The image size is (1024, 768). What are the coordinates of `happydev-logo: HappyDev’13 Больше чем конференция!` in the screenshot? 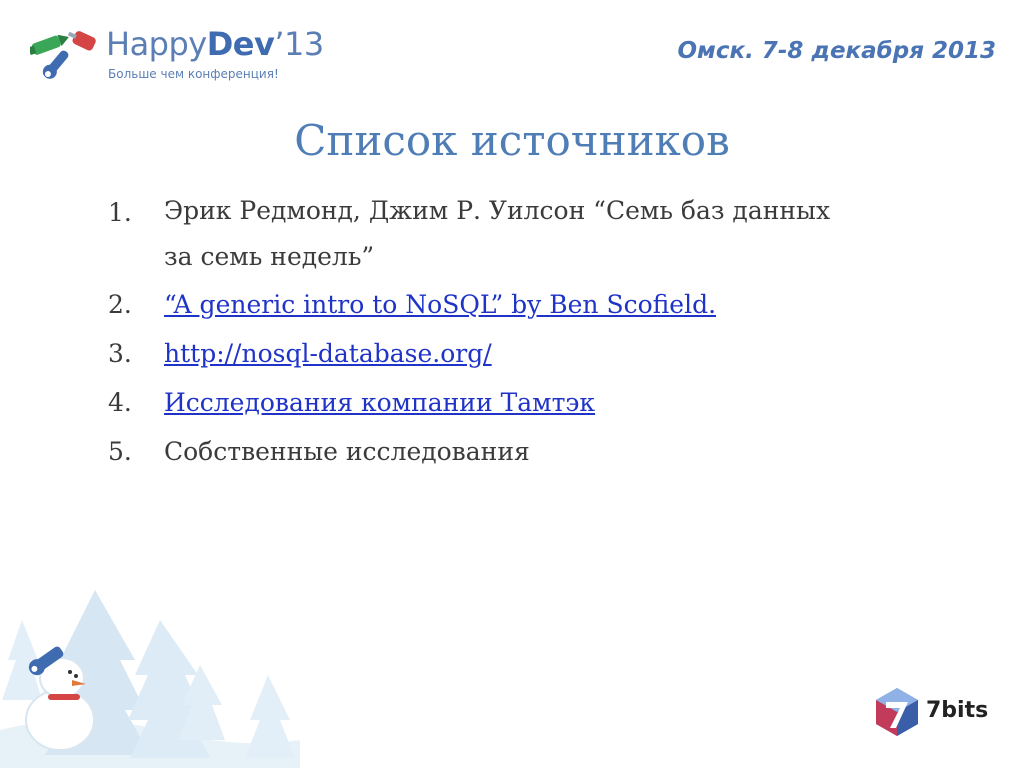 It's located at (185, 54).